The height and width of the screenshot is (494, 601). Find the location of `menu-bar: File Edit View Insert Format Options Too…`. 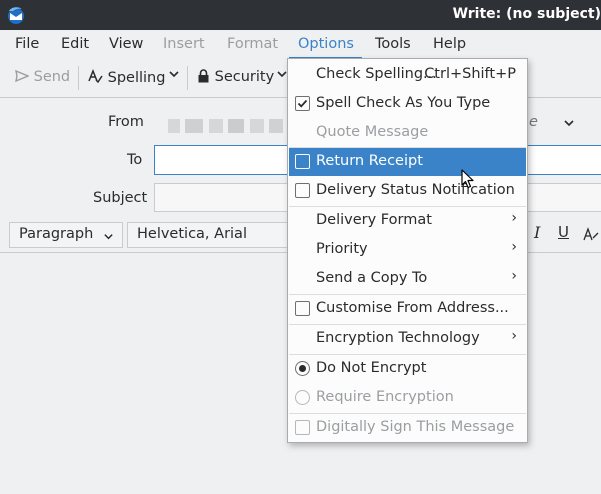

menu-bar: File Edit View Insert Format Options Too… is located at coordinates (300, 45).